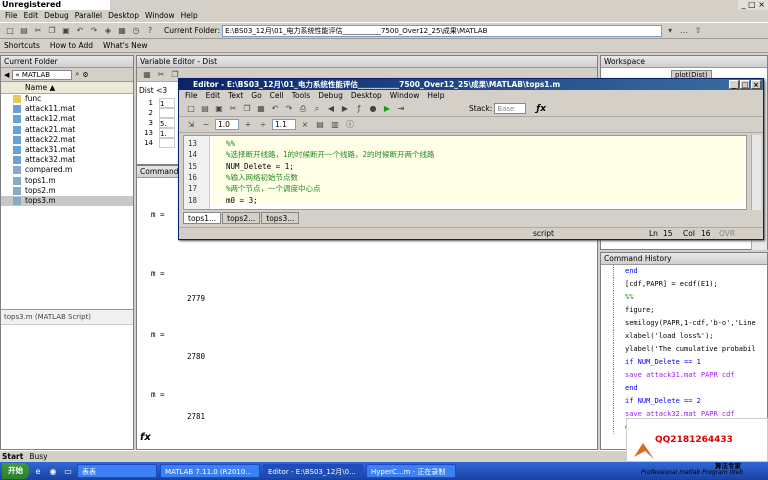  Describe the element at coordinates (734, 84) in the screenshot. I see `minimize-icon: _` at that location.